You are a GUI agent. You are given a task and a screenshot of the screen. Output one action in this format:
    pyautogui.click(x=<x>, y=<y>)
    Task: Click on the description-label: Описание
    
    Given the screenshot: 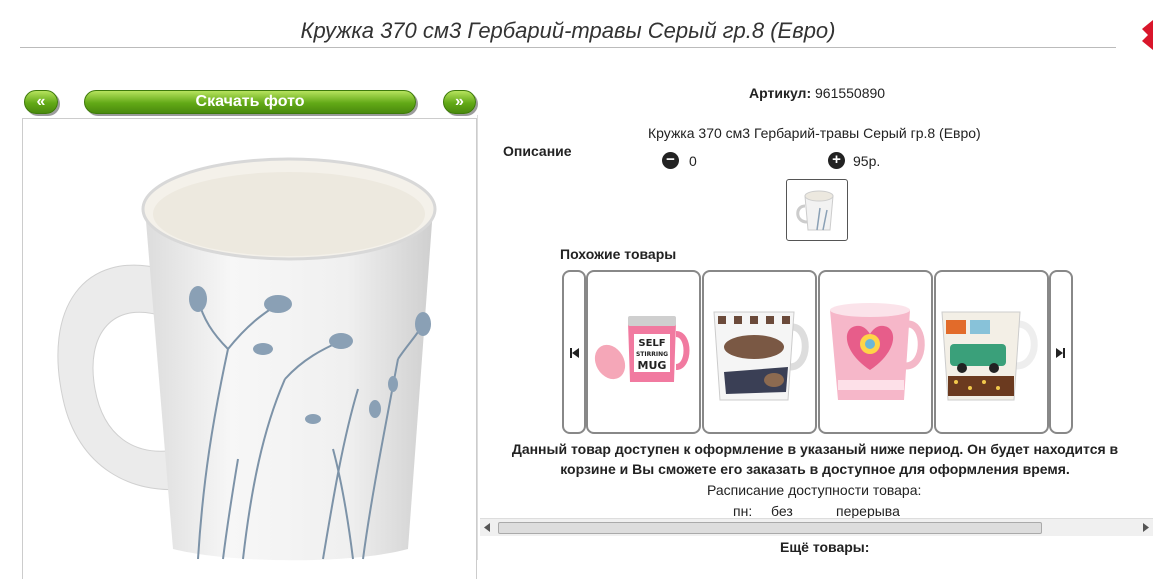 What is the action you would take?
    pyautogui.click(x=537, y=151)
    